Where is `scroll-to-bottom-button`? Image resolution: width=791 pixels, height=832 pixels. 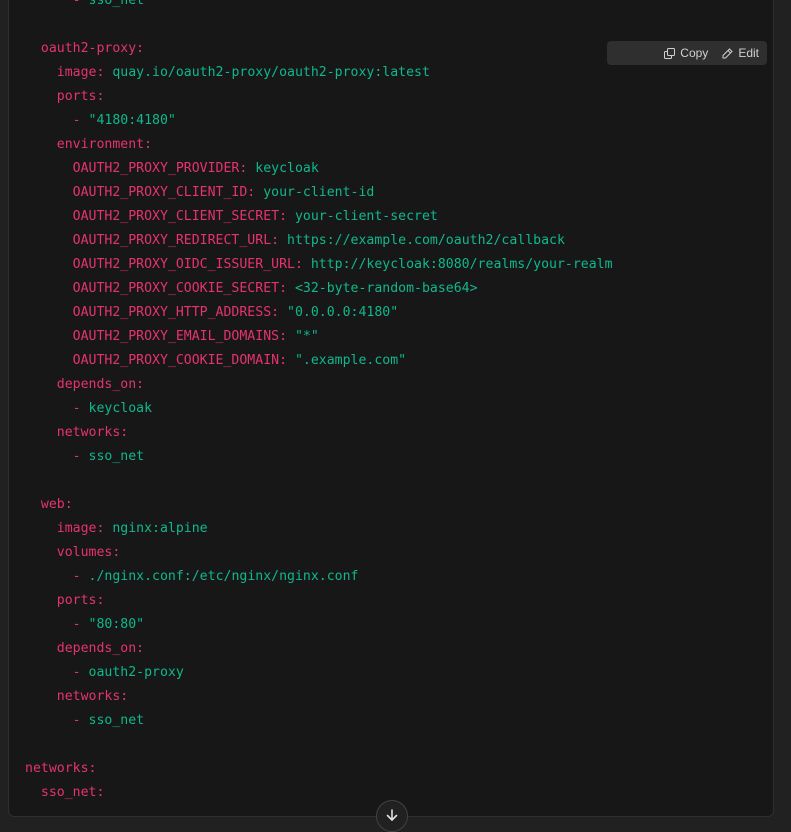 scroll-to-bottom-button is located at coordinates (392, 816).